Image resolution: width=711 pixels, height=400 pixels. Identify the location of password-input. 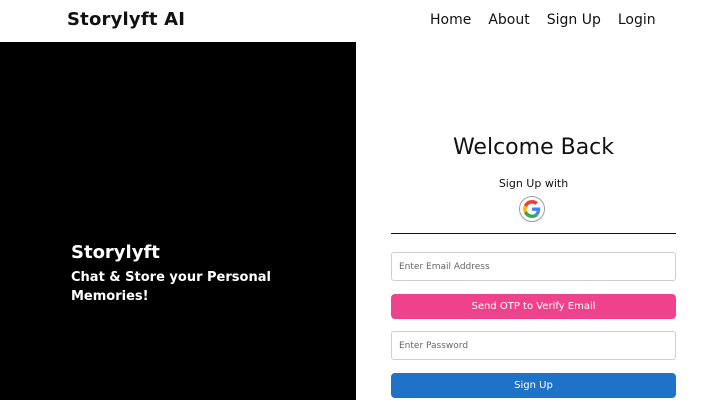
(533, 345).